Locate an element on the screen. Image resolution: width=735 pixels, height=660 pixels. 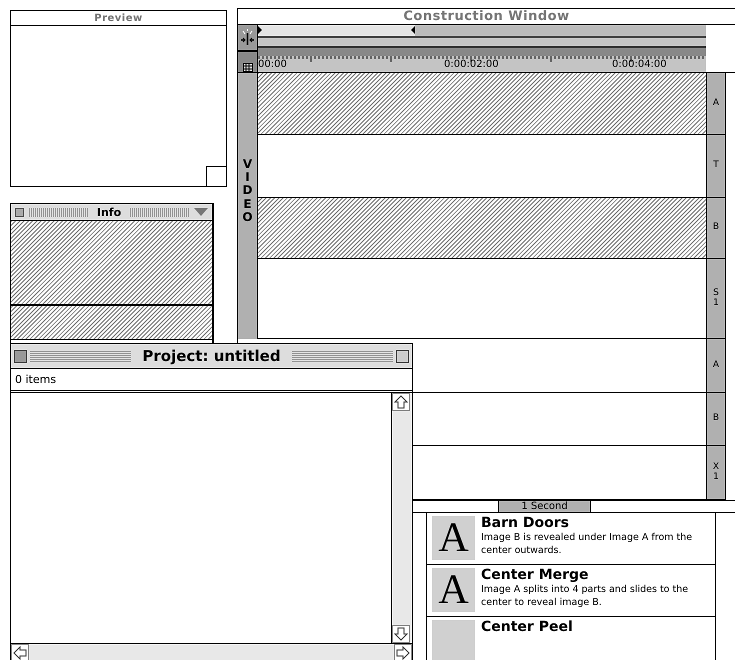
tool-button is located at coordinates (247, 38).